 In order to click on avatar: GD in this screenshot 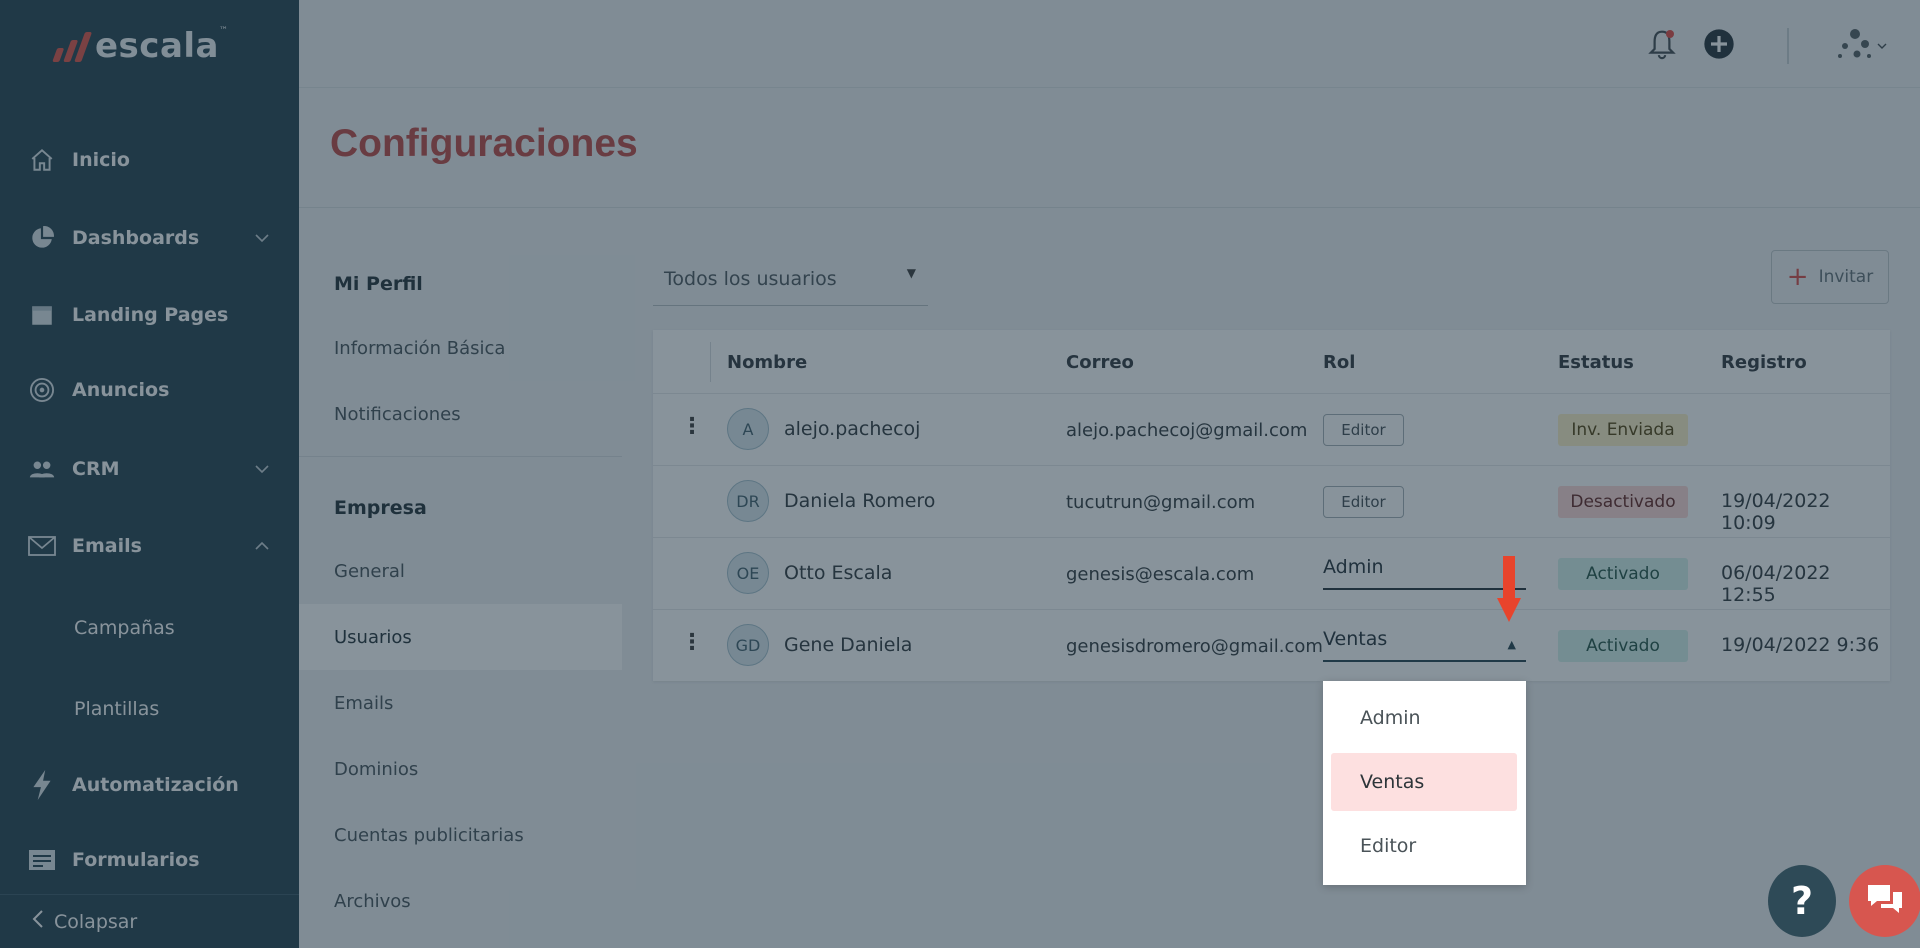, I will do `click(748, 645)`.